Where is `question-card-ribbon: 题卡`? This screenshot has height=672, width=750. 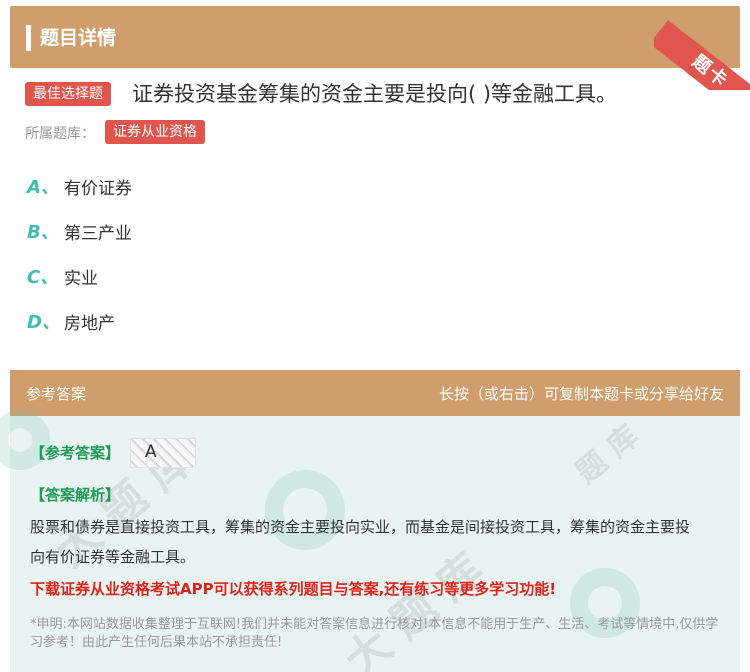 question-card-ribbon: 题卡 is located at coordinates (702, 45).